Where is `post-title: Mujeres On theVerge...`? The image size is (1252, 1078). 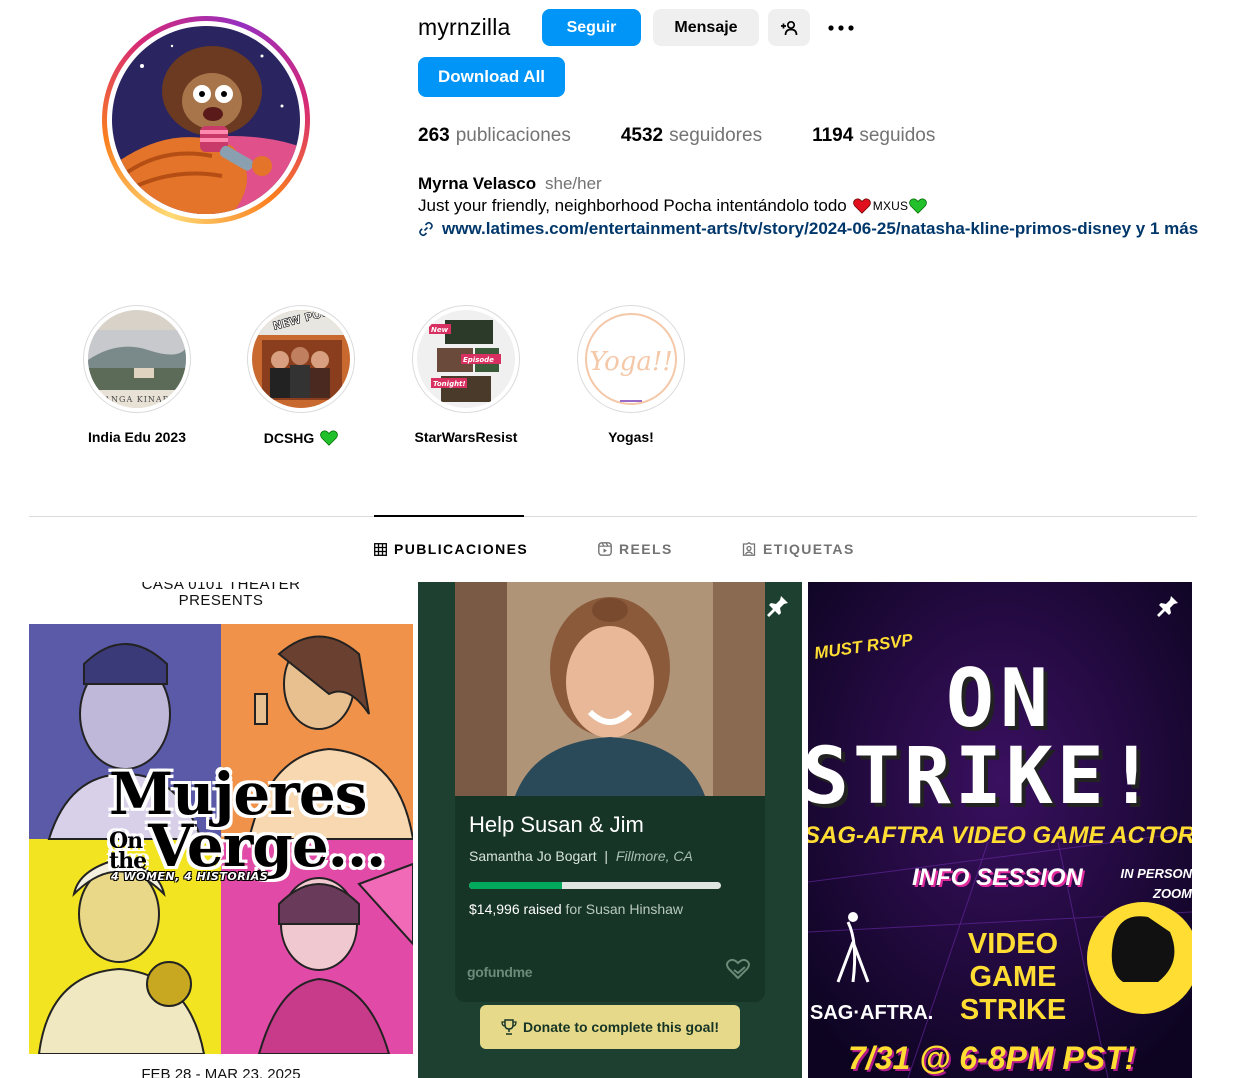
post-title: Mujeres On theVerge... is located at coordinates (247, 820).